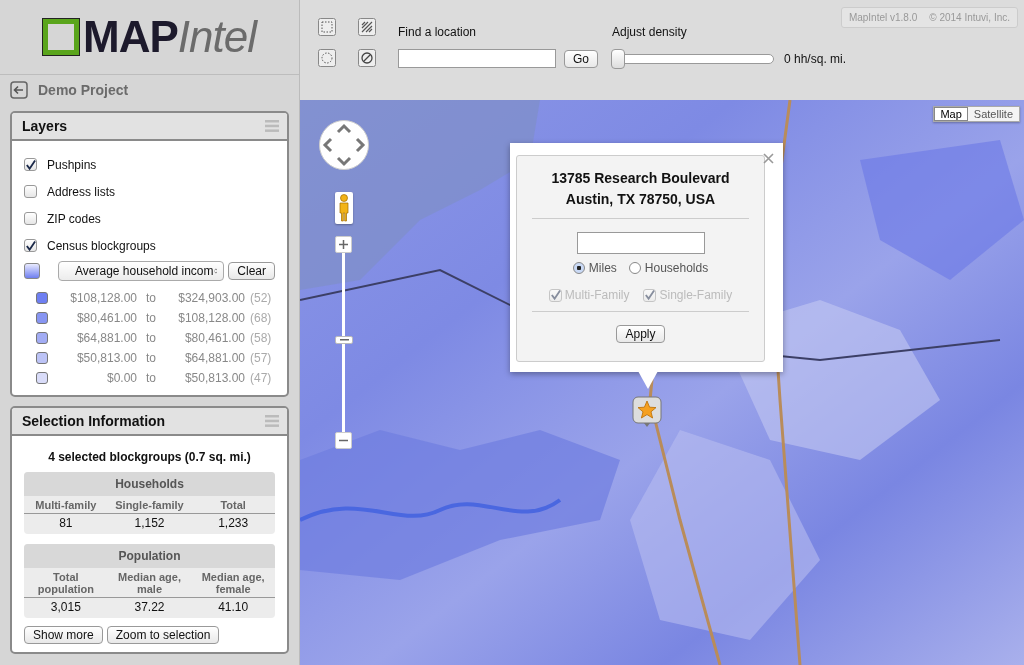 Image resolution: width=1024 pixels, height=665 pixels. I want to click on column-header: Total, so click(233, 505).